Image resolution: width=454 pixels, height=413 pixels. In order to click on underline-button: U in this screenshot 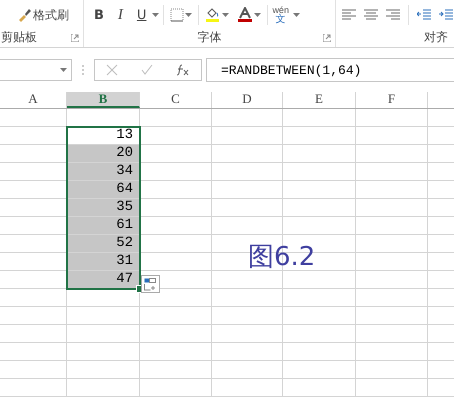, I will do `click(141, 15)`.